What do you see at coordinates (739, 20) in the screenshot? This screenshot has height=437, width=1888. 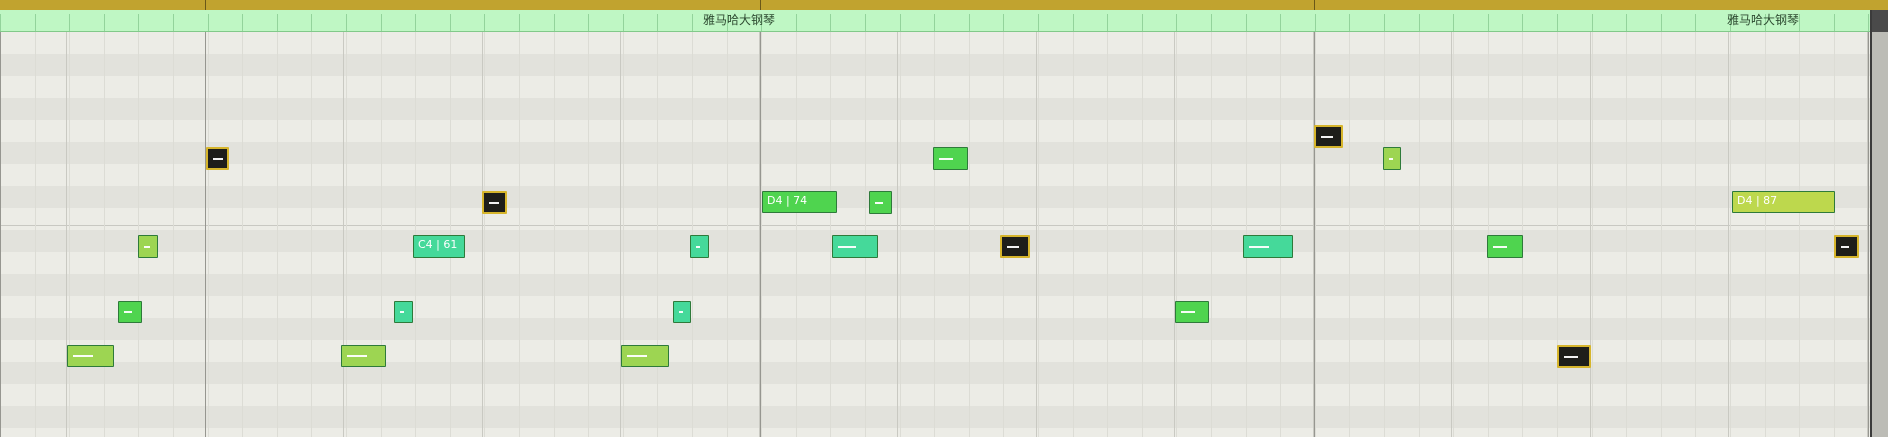 I see `clip-name-label: 雅马哈大钢琴` at bounding box center [739, 20].